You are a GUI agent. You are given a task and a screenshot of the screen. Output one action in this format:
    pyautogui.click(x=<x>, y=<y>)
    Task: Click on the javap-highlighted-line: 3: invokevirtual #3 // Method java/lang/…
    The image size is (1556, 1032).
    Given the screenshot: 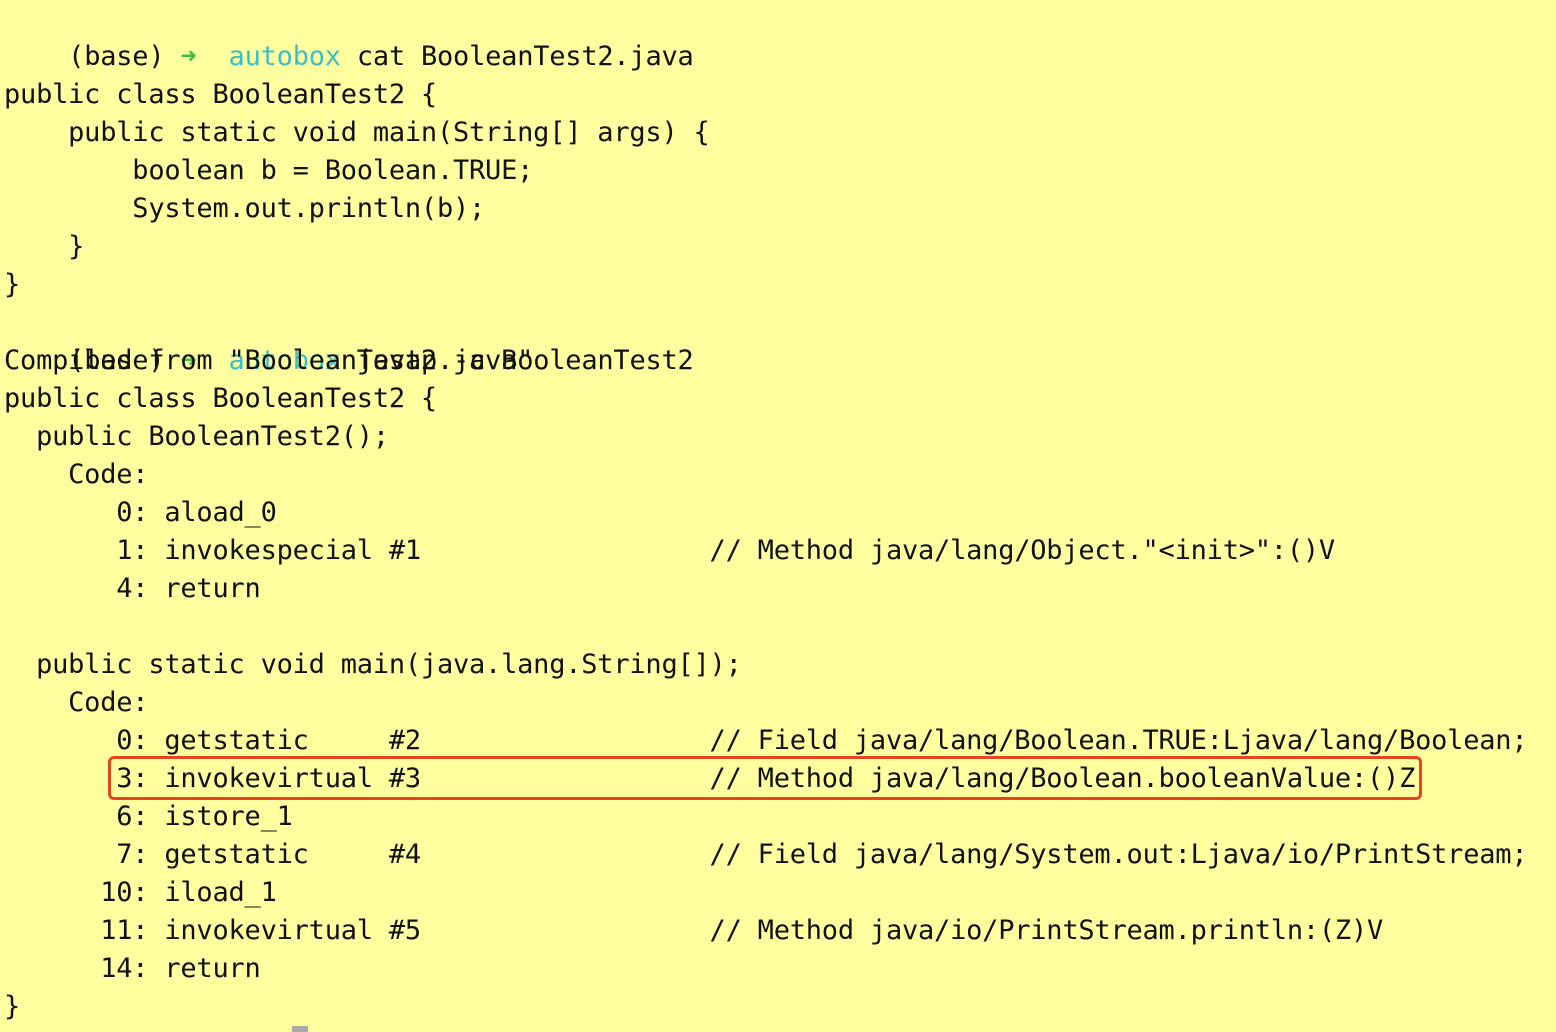 What is the action you would take?
    pyautogui.click(x=710, y=778)
    